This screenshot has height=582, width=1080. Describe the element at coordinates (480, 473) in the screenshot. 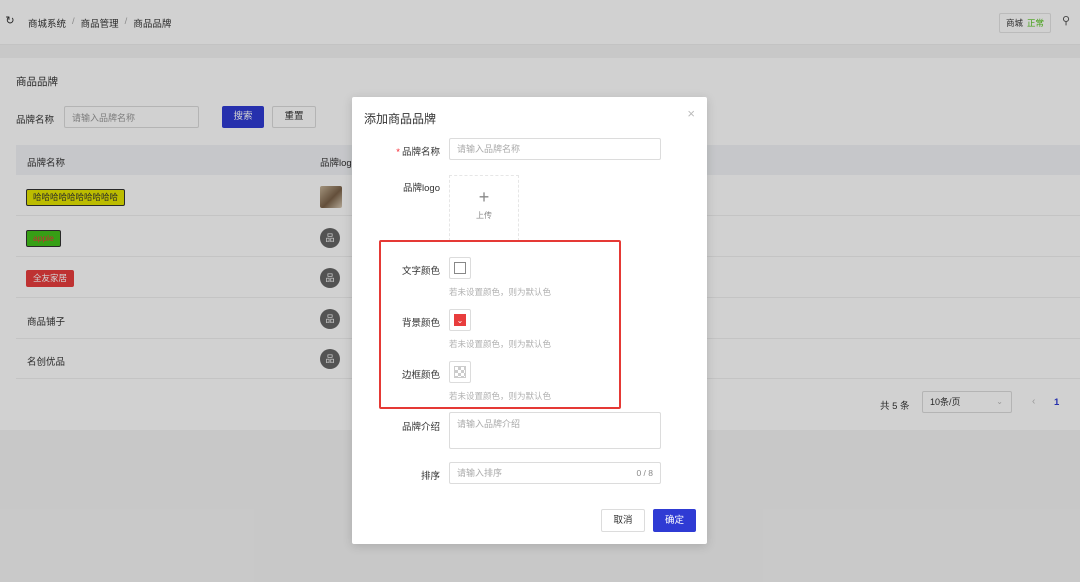

I see `sort-placeholder: 请输入排序` at that location.